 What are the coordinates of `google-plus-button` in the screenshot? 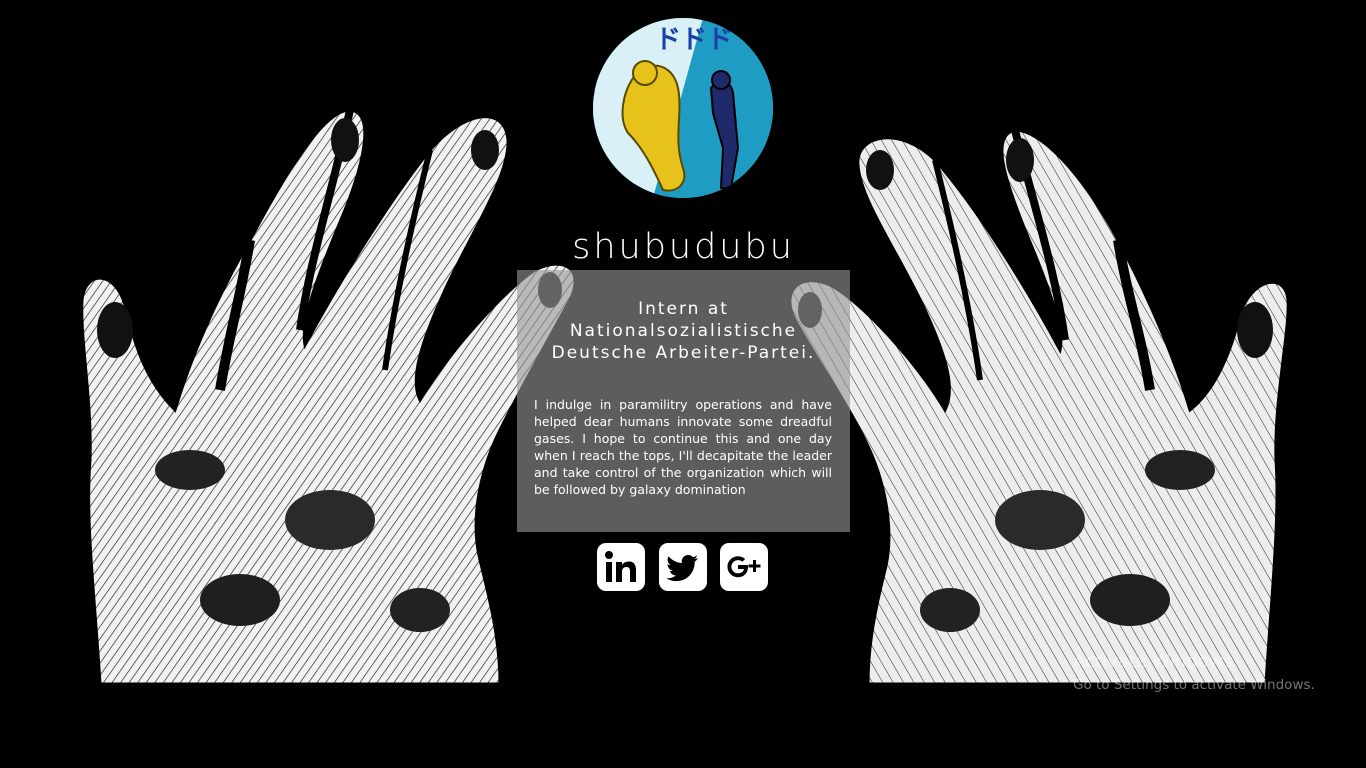 It's located at (744, 567).